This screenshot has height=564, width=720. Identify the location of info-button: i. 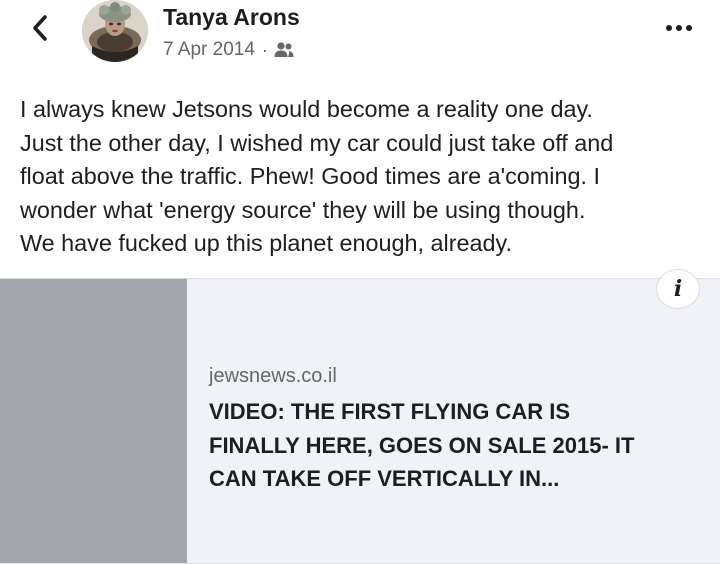
(678, 289).